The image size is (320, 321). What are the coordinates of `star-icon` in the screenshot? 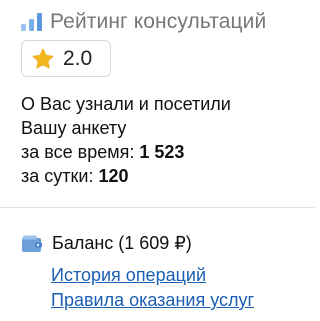 It's located at (43, 58).